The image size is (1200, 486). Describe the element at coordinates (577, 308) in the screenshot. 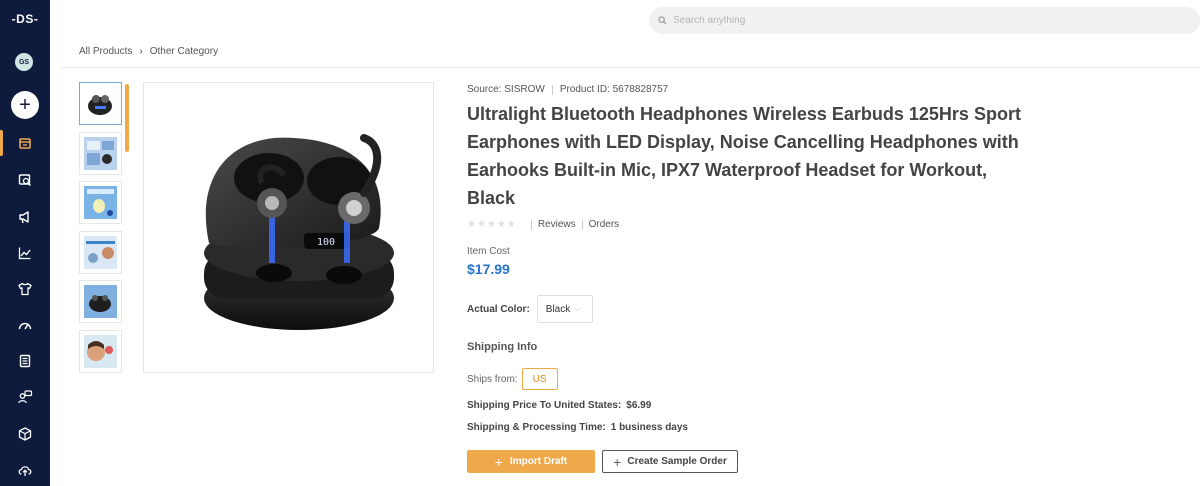

I see `chevron-down-icon: ⌵` at that location.